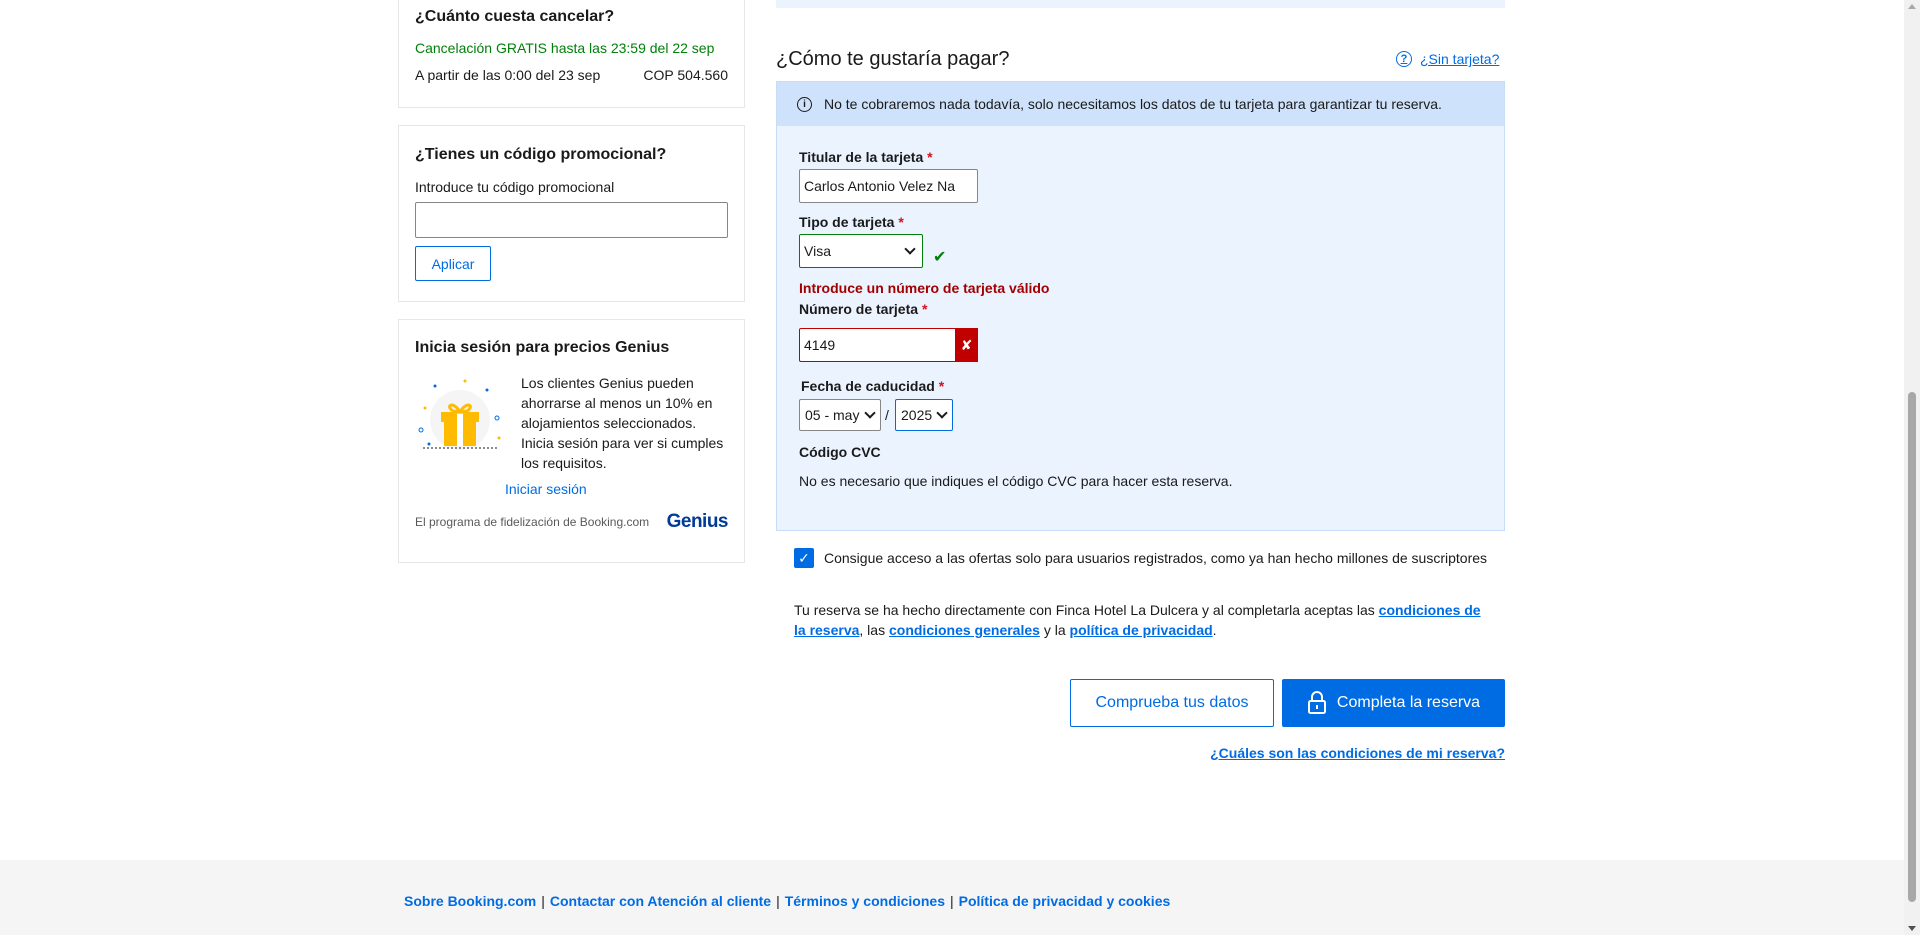 This screenshot has height=935, width=1920. I want to click on footer-link-terms: Términos y condiciones, so click(865, 901).